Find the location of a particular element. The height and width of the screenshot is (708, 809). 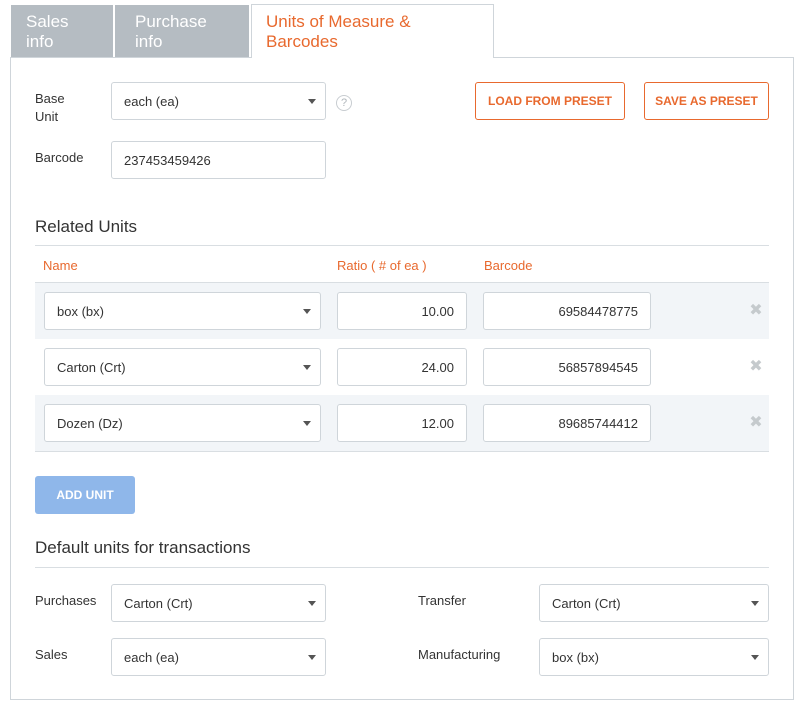

related-barcode-value: 69584478775 is located at coordinates (598, 311).